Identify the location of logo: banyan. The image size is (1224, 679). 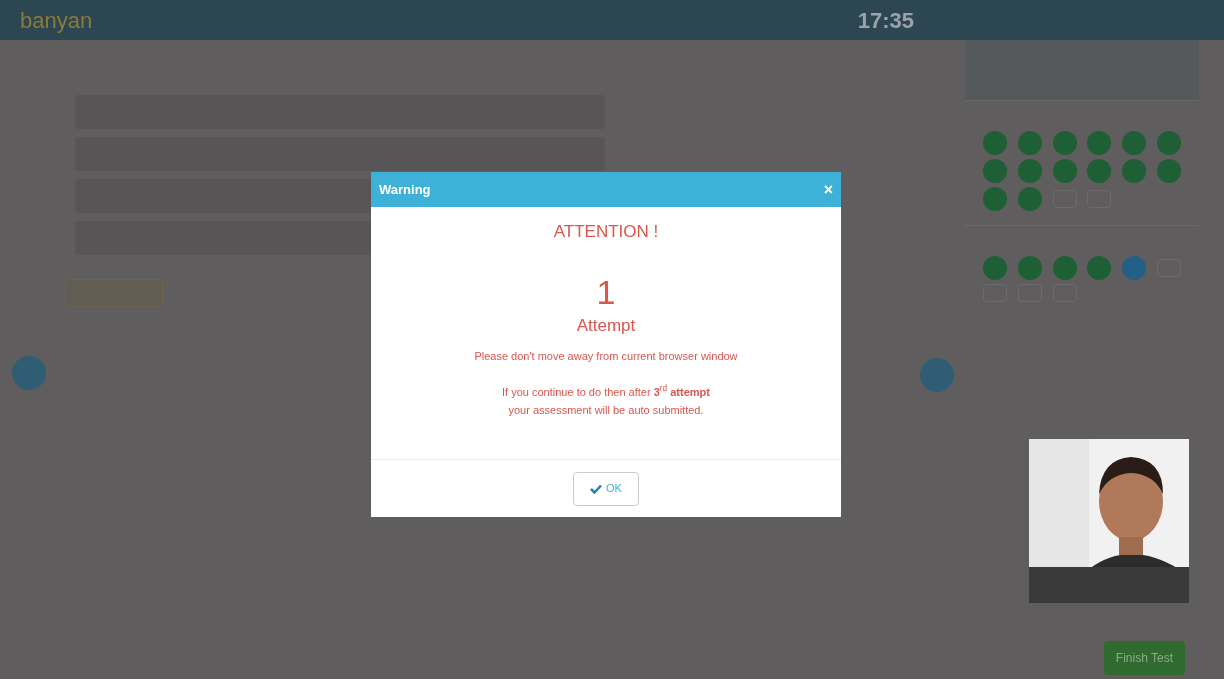
(56, 20).